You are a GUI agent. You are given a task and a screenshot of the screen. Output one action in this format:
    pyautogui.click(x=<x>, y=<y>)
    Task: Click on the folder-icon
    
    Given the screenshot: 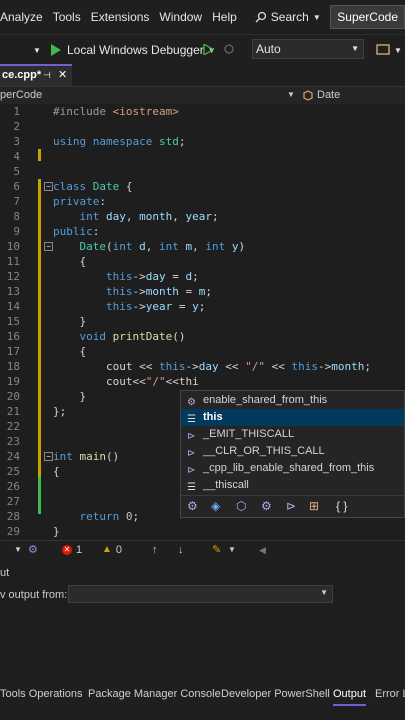 What is the action you would take?
    pyautogui.click(x=383, y=49)
    